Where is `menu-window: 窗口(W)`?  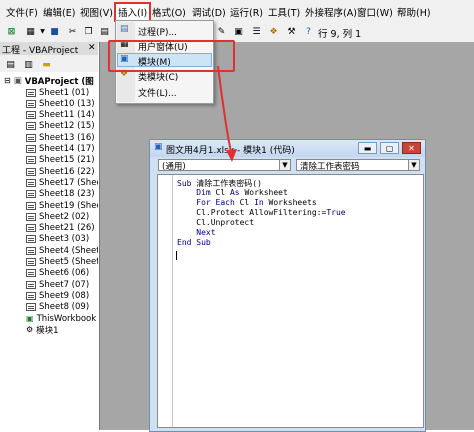
menu-window: 窗口(W) is located at coordinates (375, 12).